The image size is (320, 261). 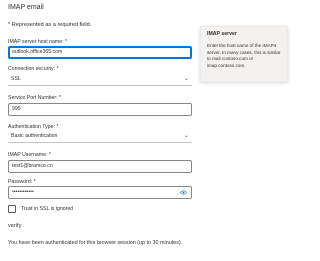 What do you see at coordinates (100, 192) in the screenshot?
I see `password-input: ••••••••••••` at bounding box center [100, 192].